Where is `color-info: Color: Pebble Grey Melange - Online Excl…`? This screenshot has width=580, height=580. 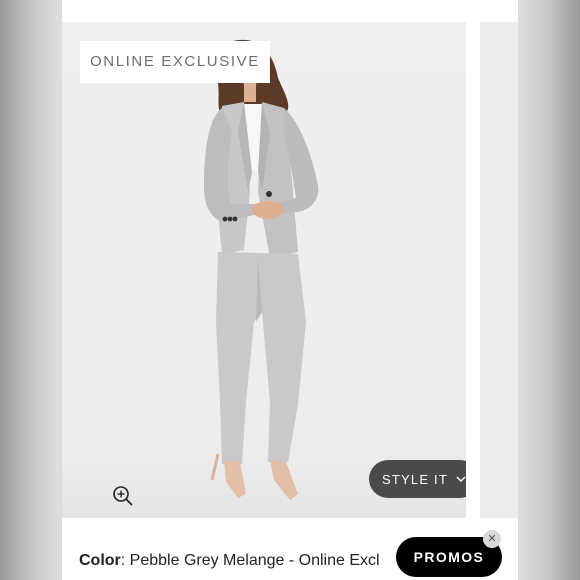
color-info: Color: Pebble Grey Melange - Online Excl… is located at coordinates (229, 561).